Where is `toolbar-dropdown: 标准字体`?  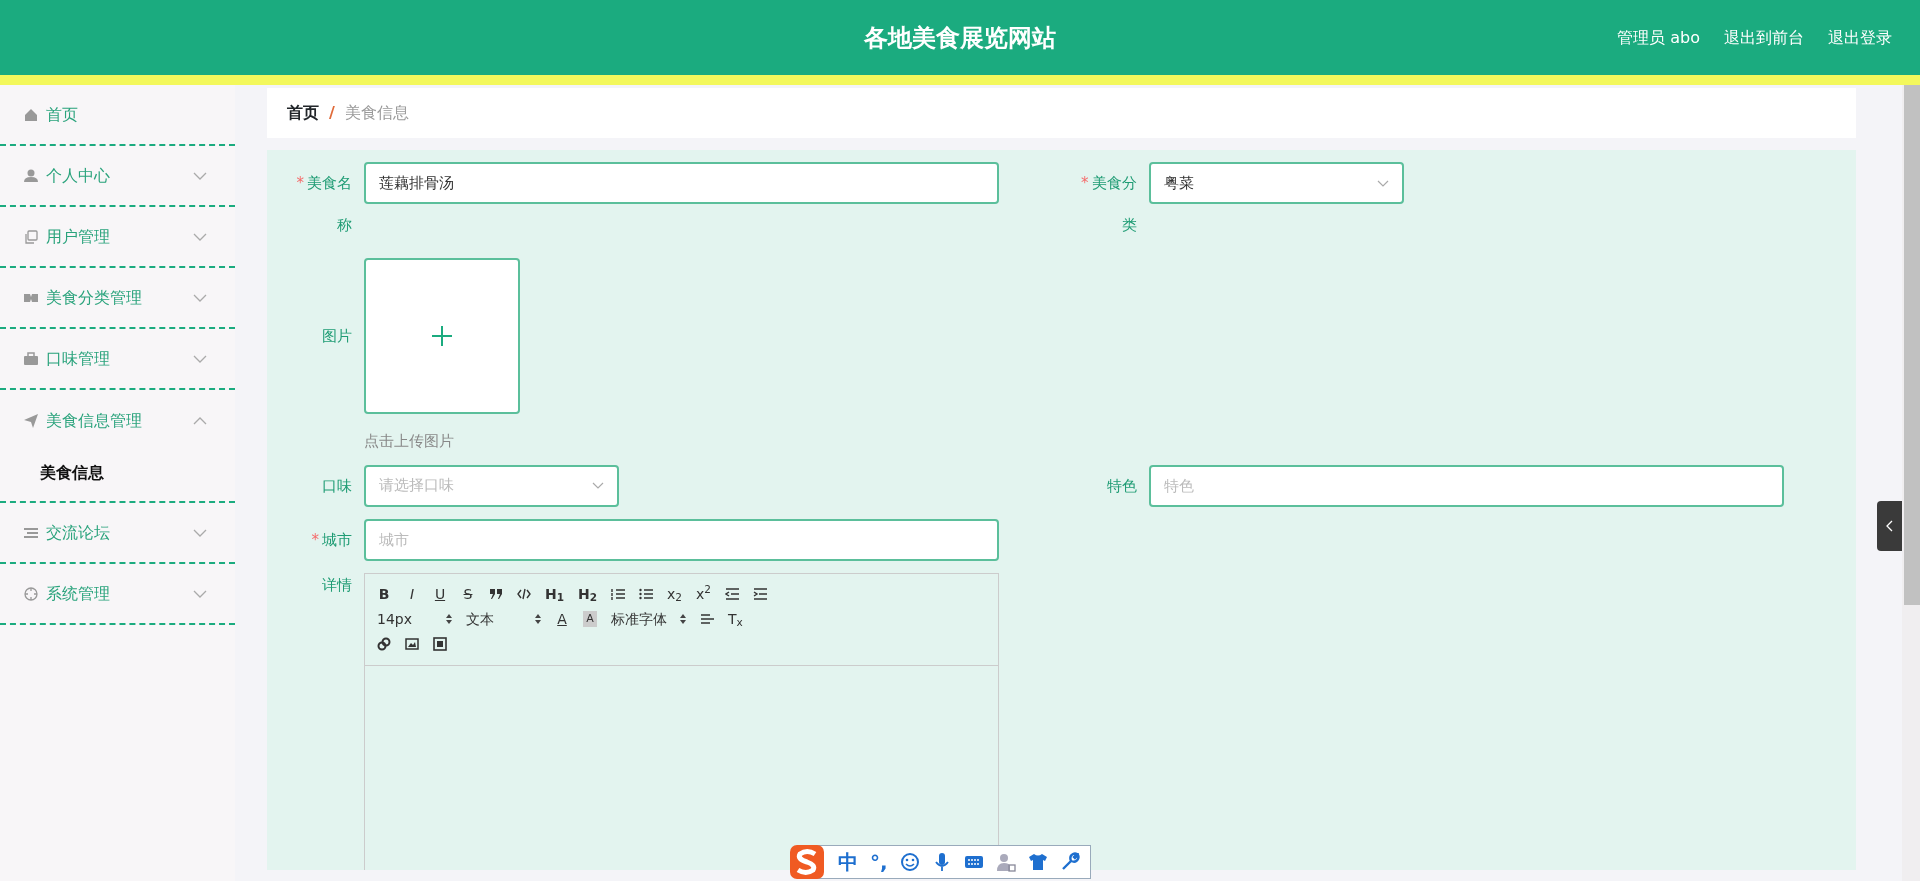 toolbar-dropdown: 标准字体 is located at coordinates (648, 619).